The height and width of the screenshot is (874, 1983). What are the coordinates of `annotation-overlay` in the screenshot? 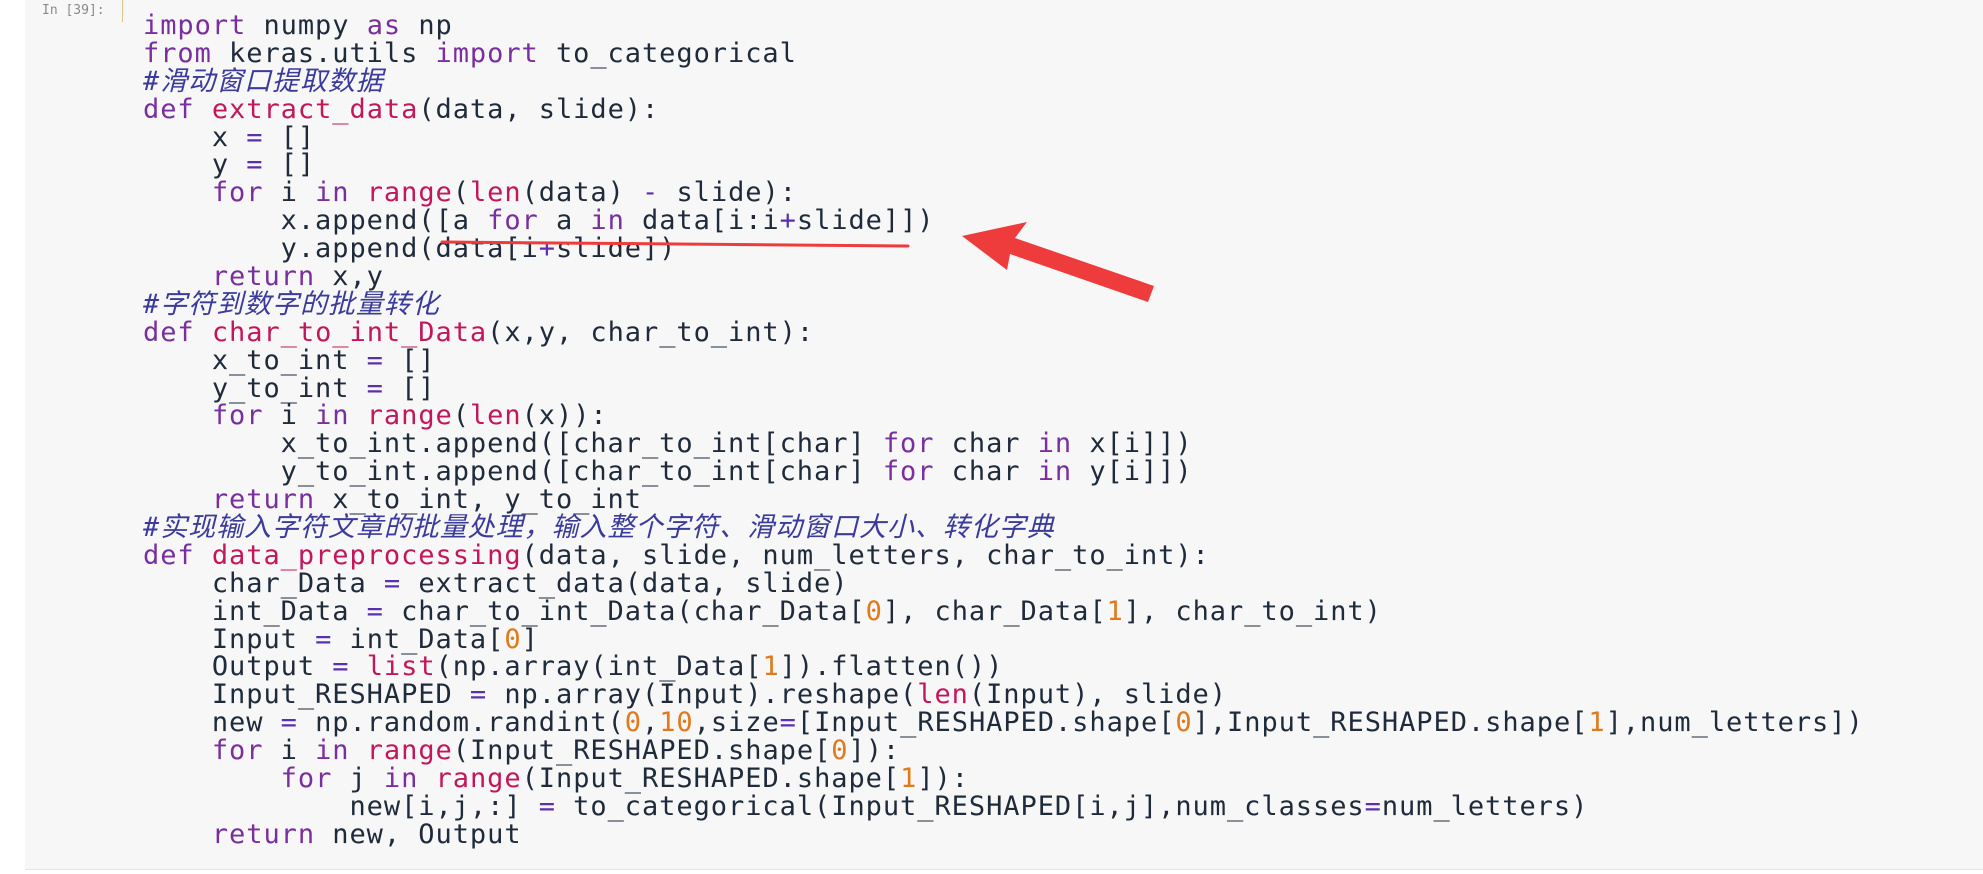 It's located at (797, 262).